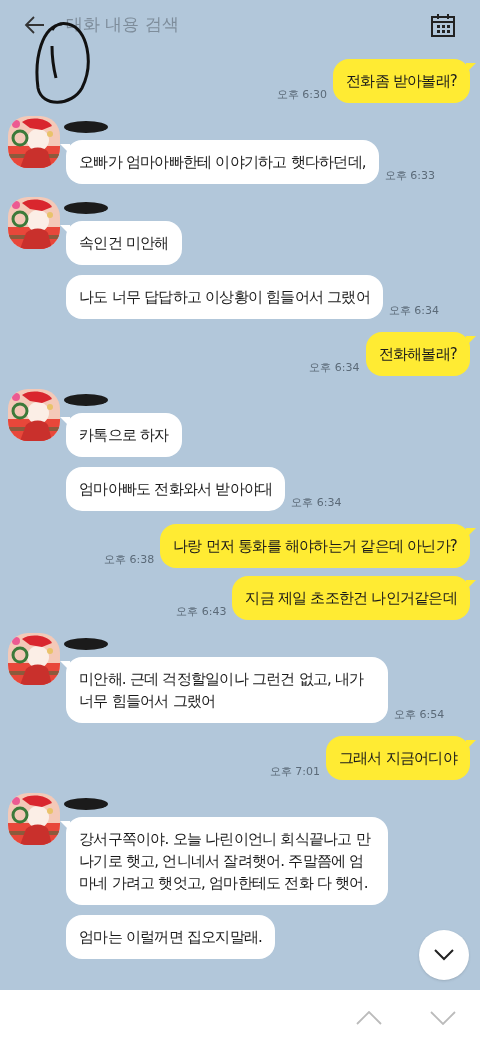 Image resolution: width=480 pixels, height=1046 pixels. I want to click on received-message-bubble: 나도 너무 답답하고 이상황이 힘들어서 그랬어, so click(224, 297).